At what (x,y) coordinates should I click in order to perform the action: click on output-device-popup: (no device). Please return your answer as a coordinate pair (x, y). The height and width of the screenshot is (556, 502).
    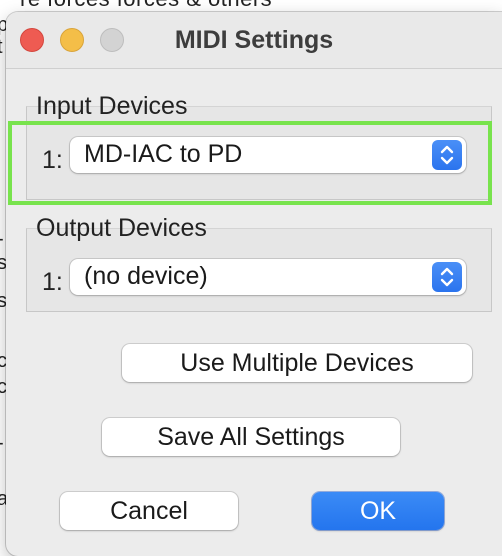
    Looking at the image, I should click on (268, 277).